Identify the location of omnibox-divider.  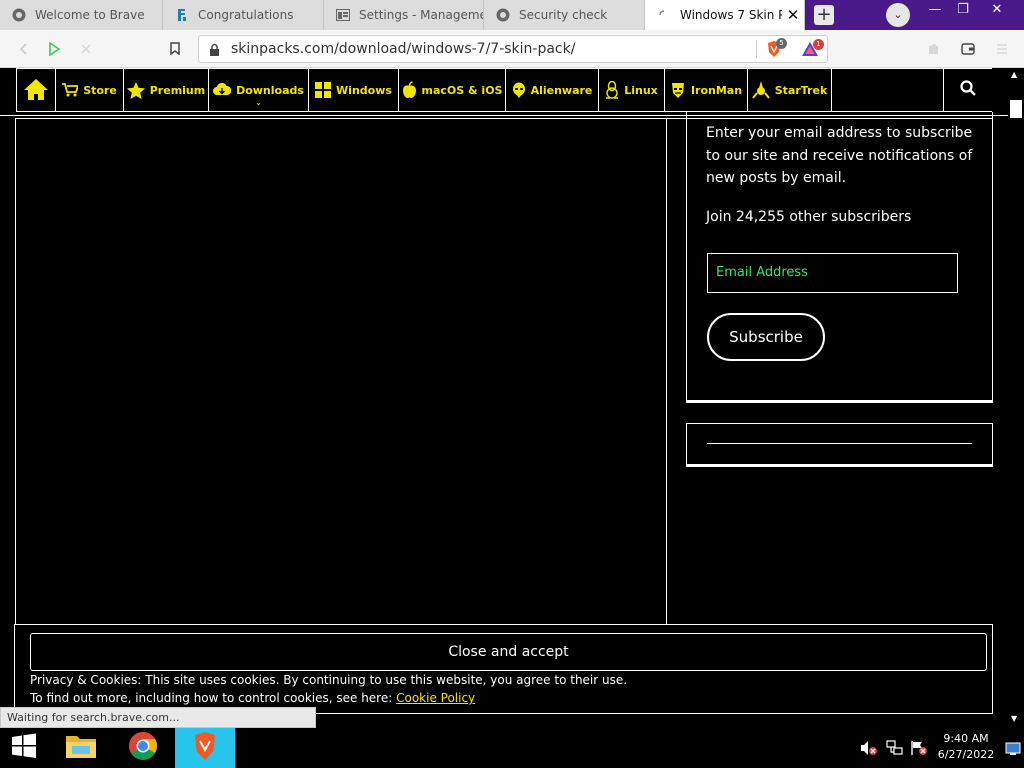
(756, 49).